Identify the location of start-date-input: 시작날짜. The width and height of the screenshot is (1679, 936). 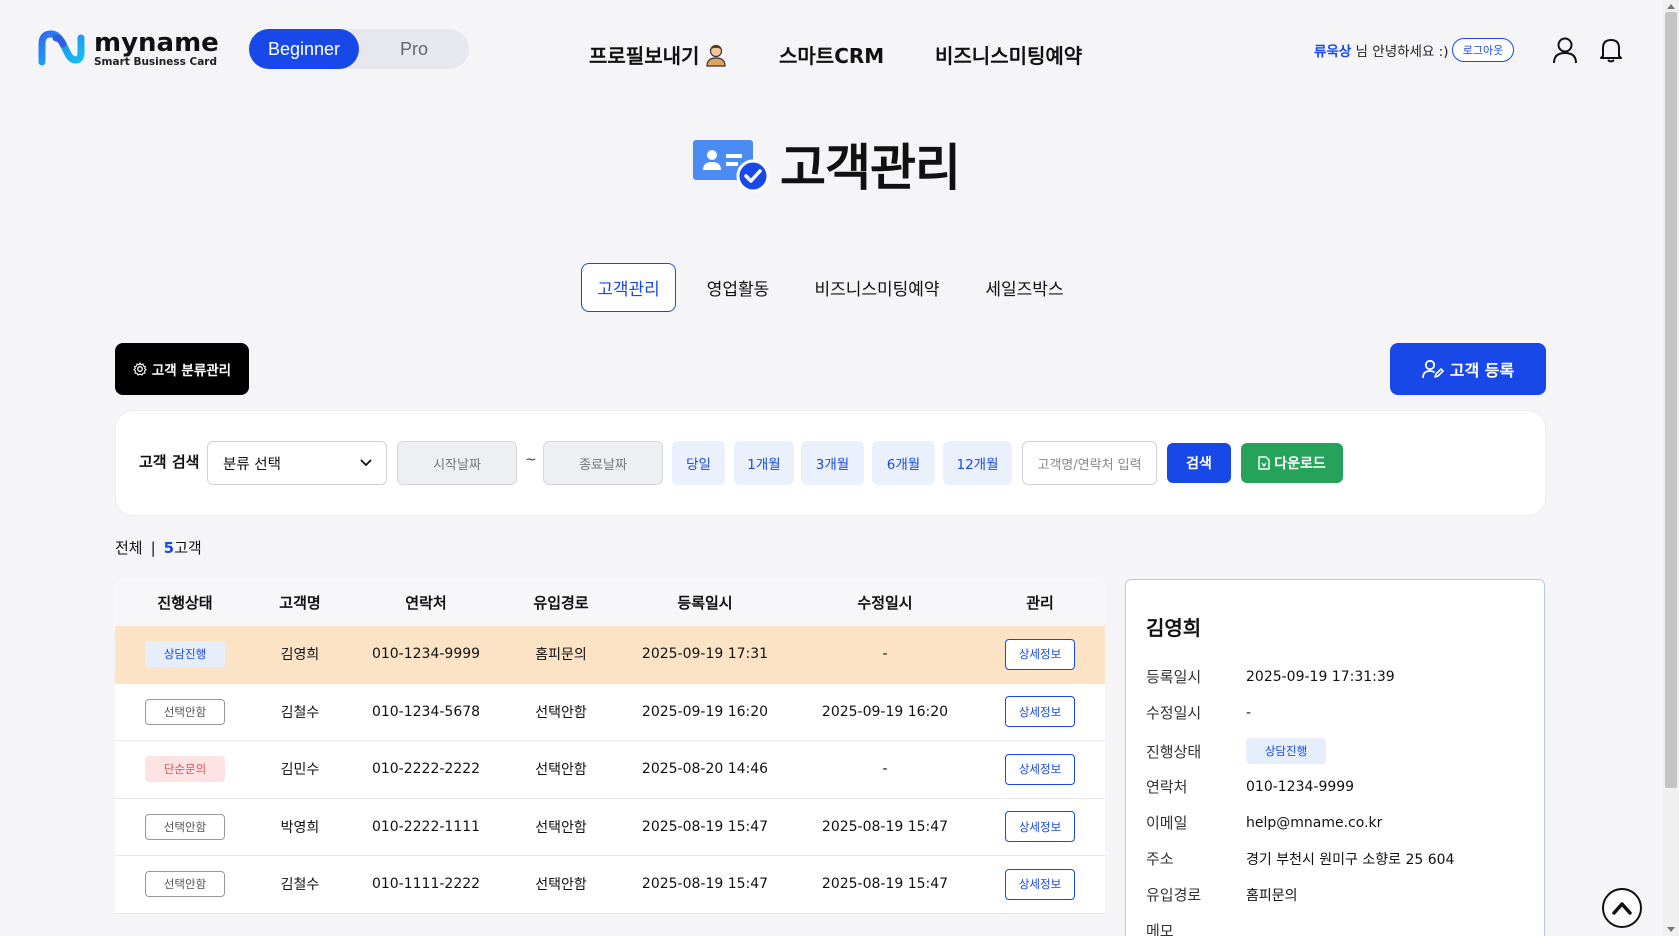
(457, 463).